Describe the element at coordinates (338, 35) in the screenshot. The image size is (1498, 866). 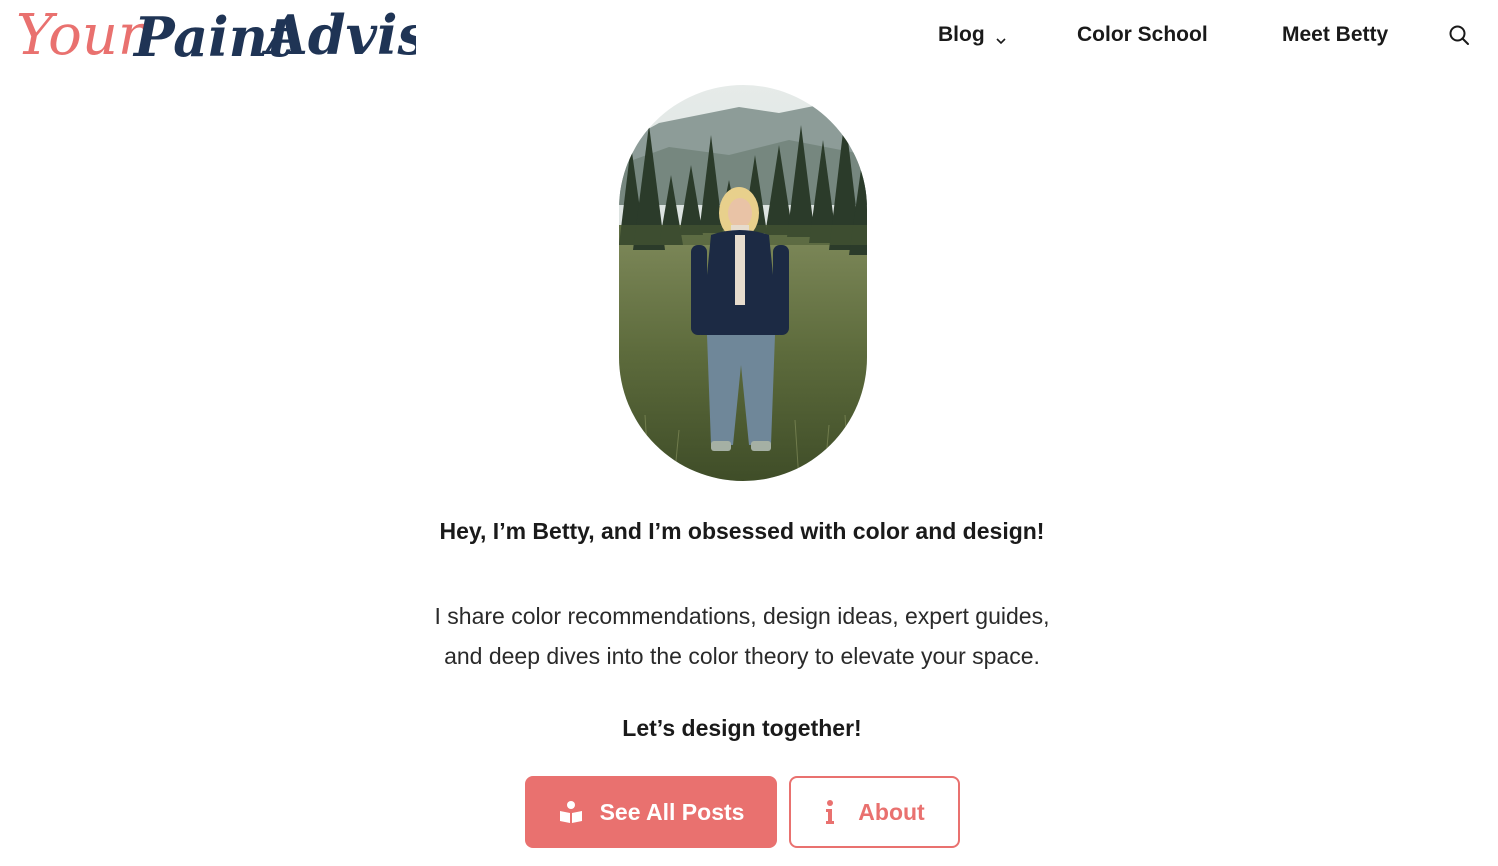
I see `logo-word-advisor: Advisor` at that location.